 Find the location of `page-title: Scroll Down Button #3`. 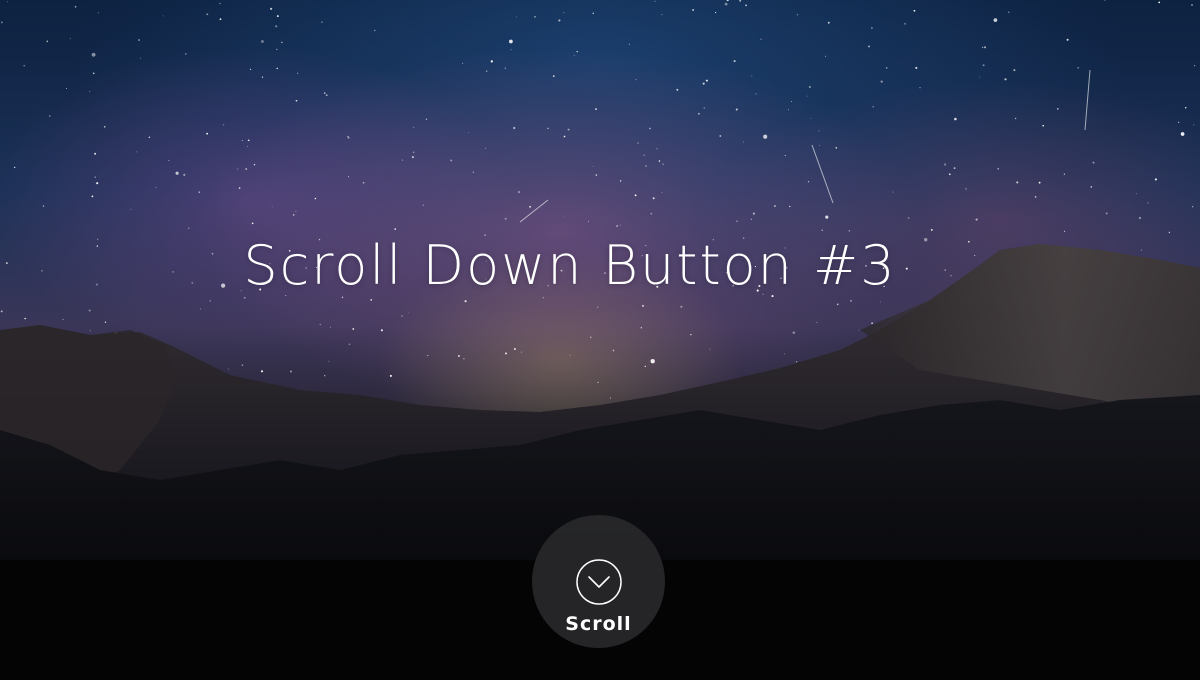

page-title: Scroll Down Button #3 is located at coordinates (570, 265).